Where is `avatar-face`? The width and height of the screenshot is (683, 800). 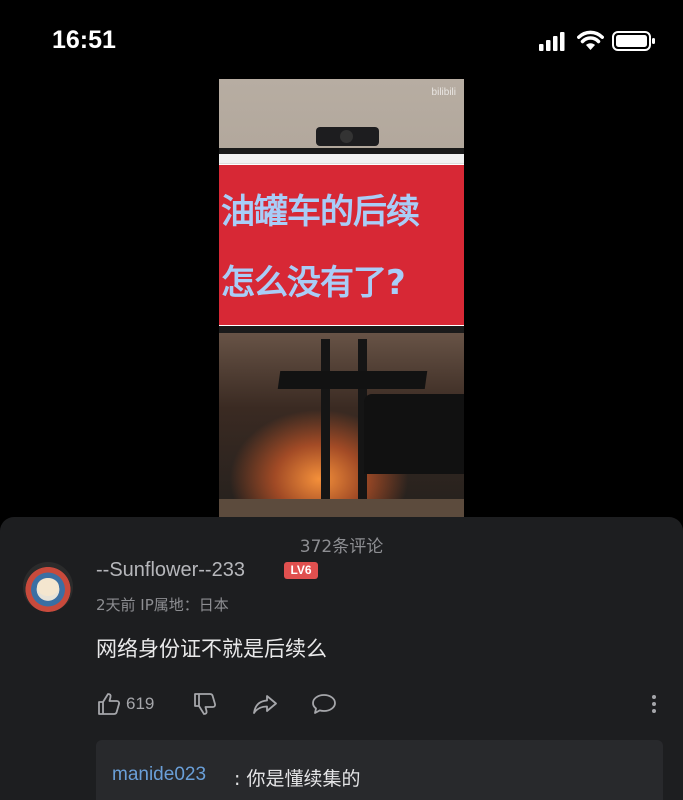
avatar-face is located at coordinates (48, 587).